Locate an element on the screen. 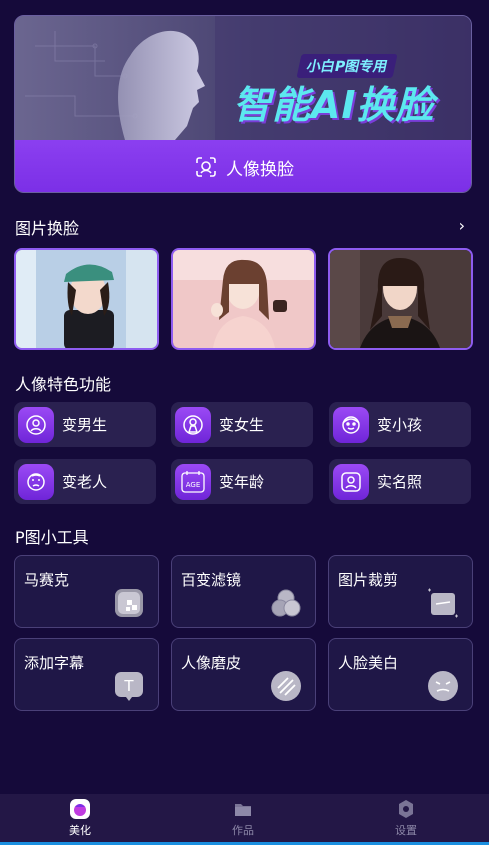 This screenshot has width=489, height=845. tool-label: 人脸美白 is located at coordinates (368, 663).